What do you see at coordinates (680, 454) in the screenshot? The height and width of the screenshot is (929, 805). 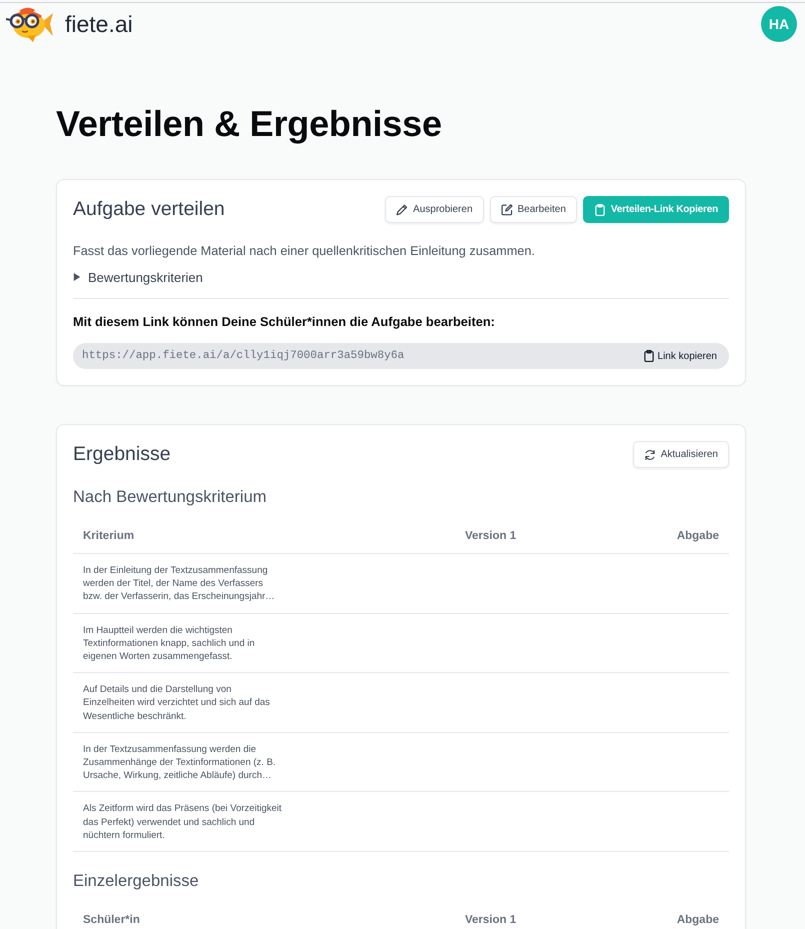 I see `refresh-button: Aktualisieren` at bounding box center [680, 454].